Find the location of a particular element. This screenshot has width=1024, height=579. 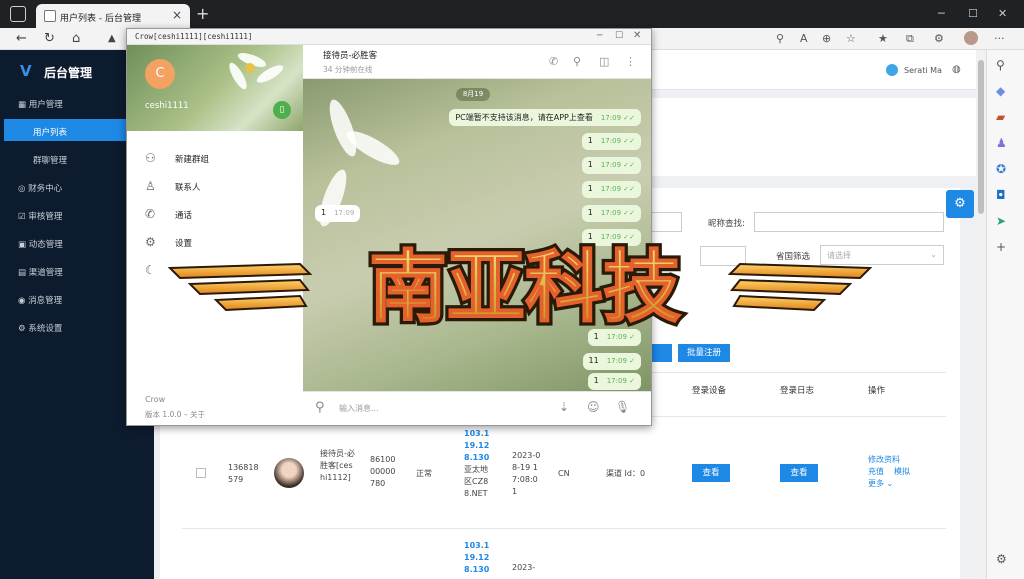

incoming-message-bubble: 1 17:09 is located at coordinates (338, 213).